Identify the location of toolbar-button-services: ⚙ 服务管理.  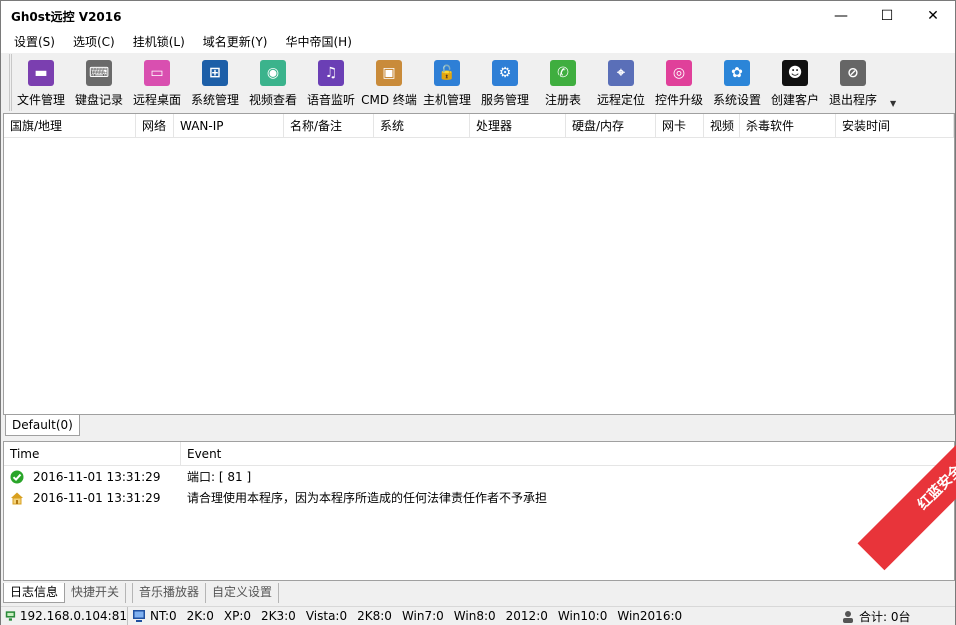
(505, 82).